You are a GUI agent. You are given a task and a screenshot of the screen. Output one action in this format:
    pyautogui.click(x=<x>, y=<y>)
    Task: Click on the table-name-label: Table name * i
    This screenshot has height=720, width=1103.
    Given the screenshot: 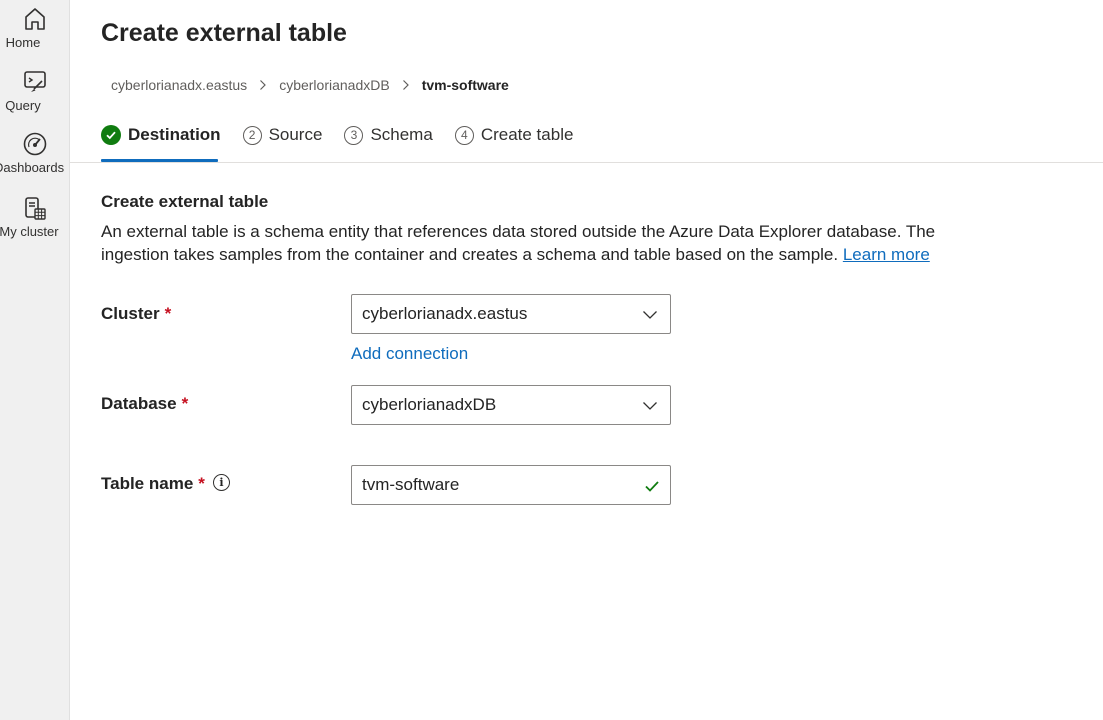 What is the action you would take?
    pyautogui.click(x=165, y=483)
    